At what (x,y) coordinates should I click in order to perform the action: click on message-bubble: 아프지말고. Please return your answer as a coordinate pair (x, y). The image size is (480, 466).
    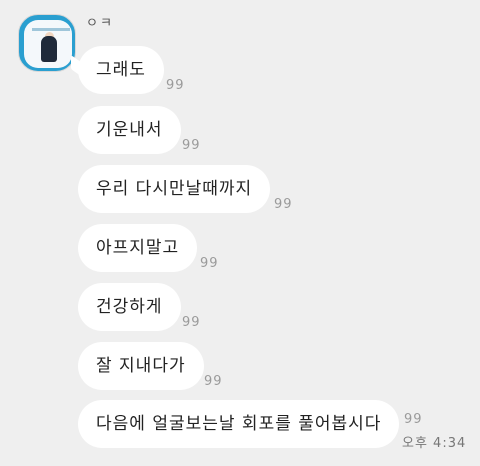
    Looking at the image, I should click on (138, 248).